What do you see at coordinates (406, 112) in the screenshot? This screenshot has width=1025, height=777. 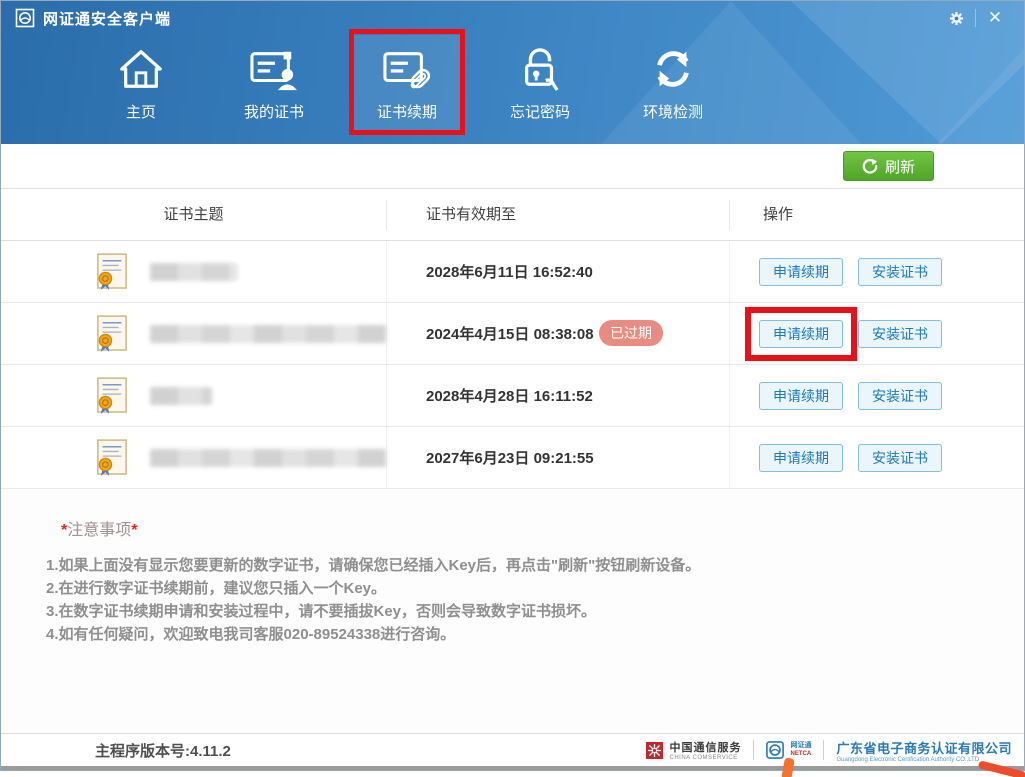 I see `nav-label: 证书续期` at bounding box center [406, 112].